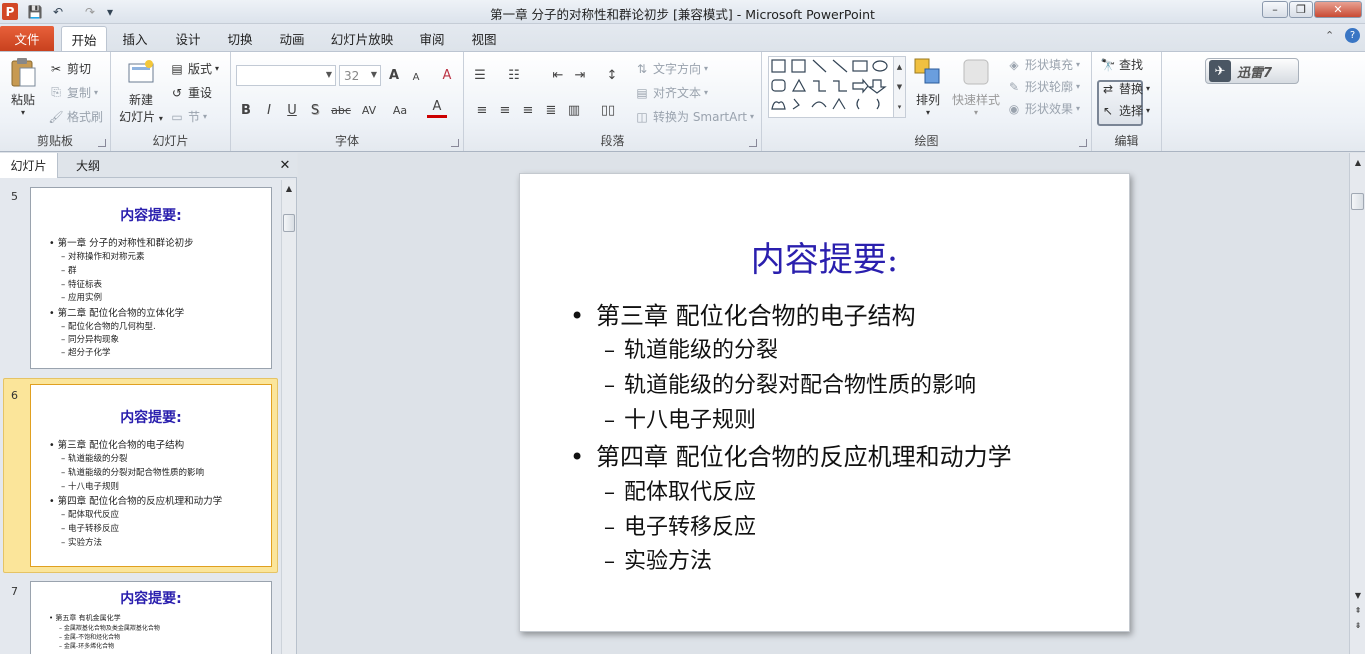 This screenshot has height=654, width=1365. What do you see at coordinates (680, 490) in the screenshot?
I see `slide-sub-line: – 配体取代反应` at bounding box center [680, 490].